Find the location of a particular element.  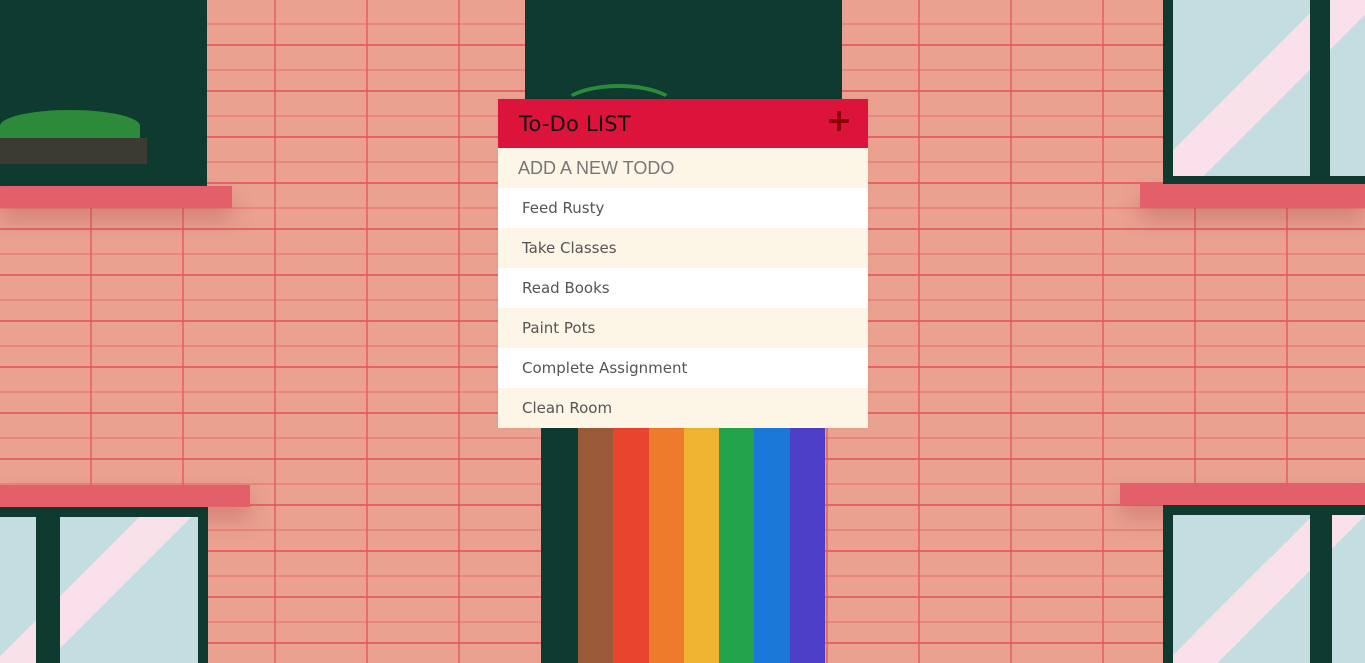

ledge-top-right is located at coordinates (1252, 196).